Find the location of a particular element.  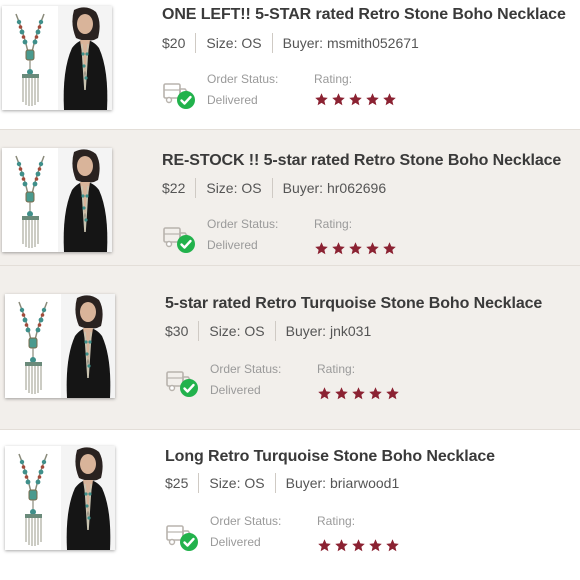

order-meta: $25 Size: OS Buyer: briarwood1 is located at coordinates (282, 483).